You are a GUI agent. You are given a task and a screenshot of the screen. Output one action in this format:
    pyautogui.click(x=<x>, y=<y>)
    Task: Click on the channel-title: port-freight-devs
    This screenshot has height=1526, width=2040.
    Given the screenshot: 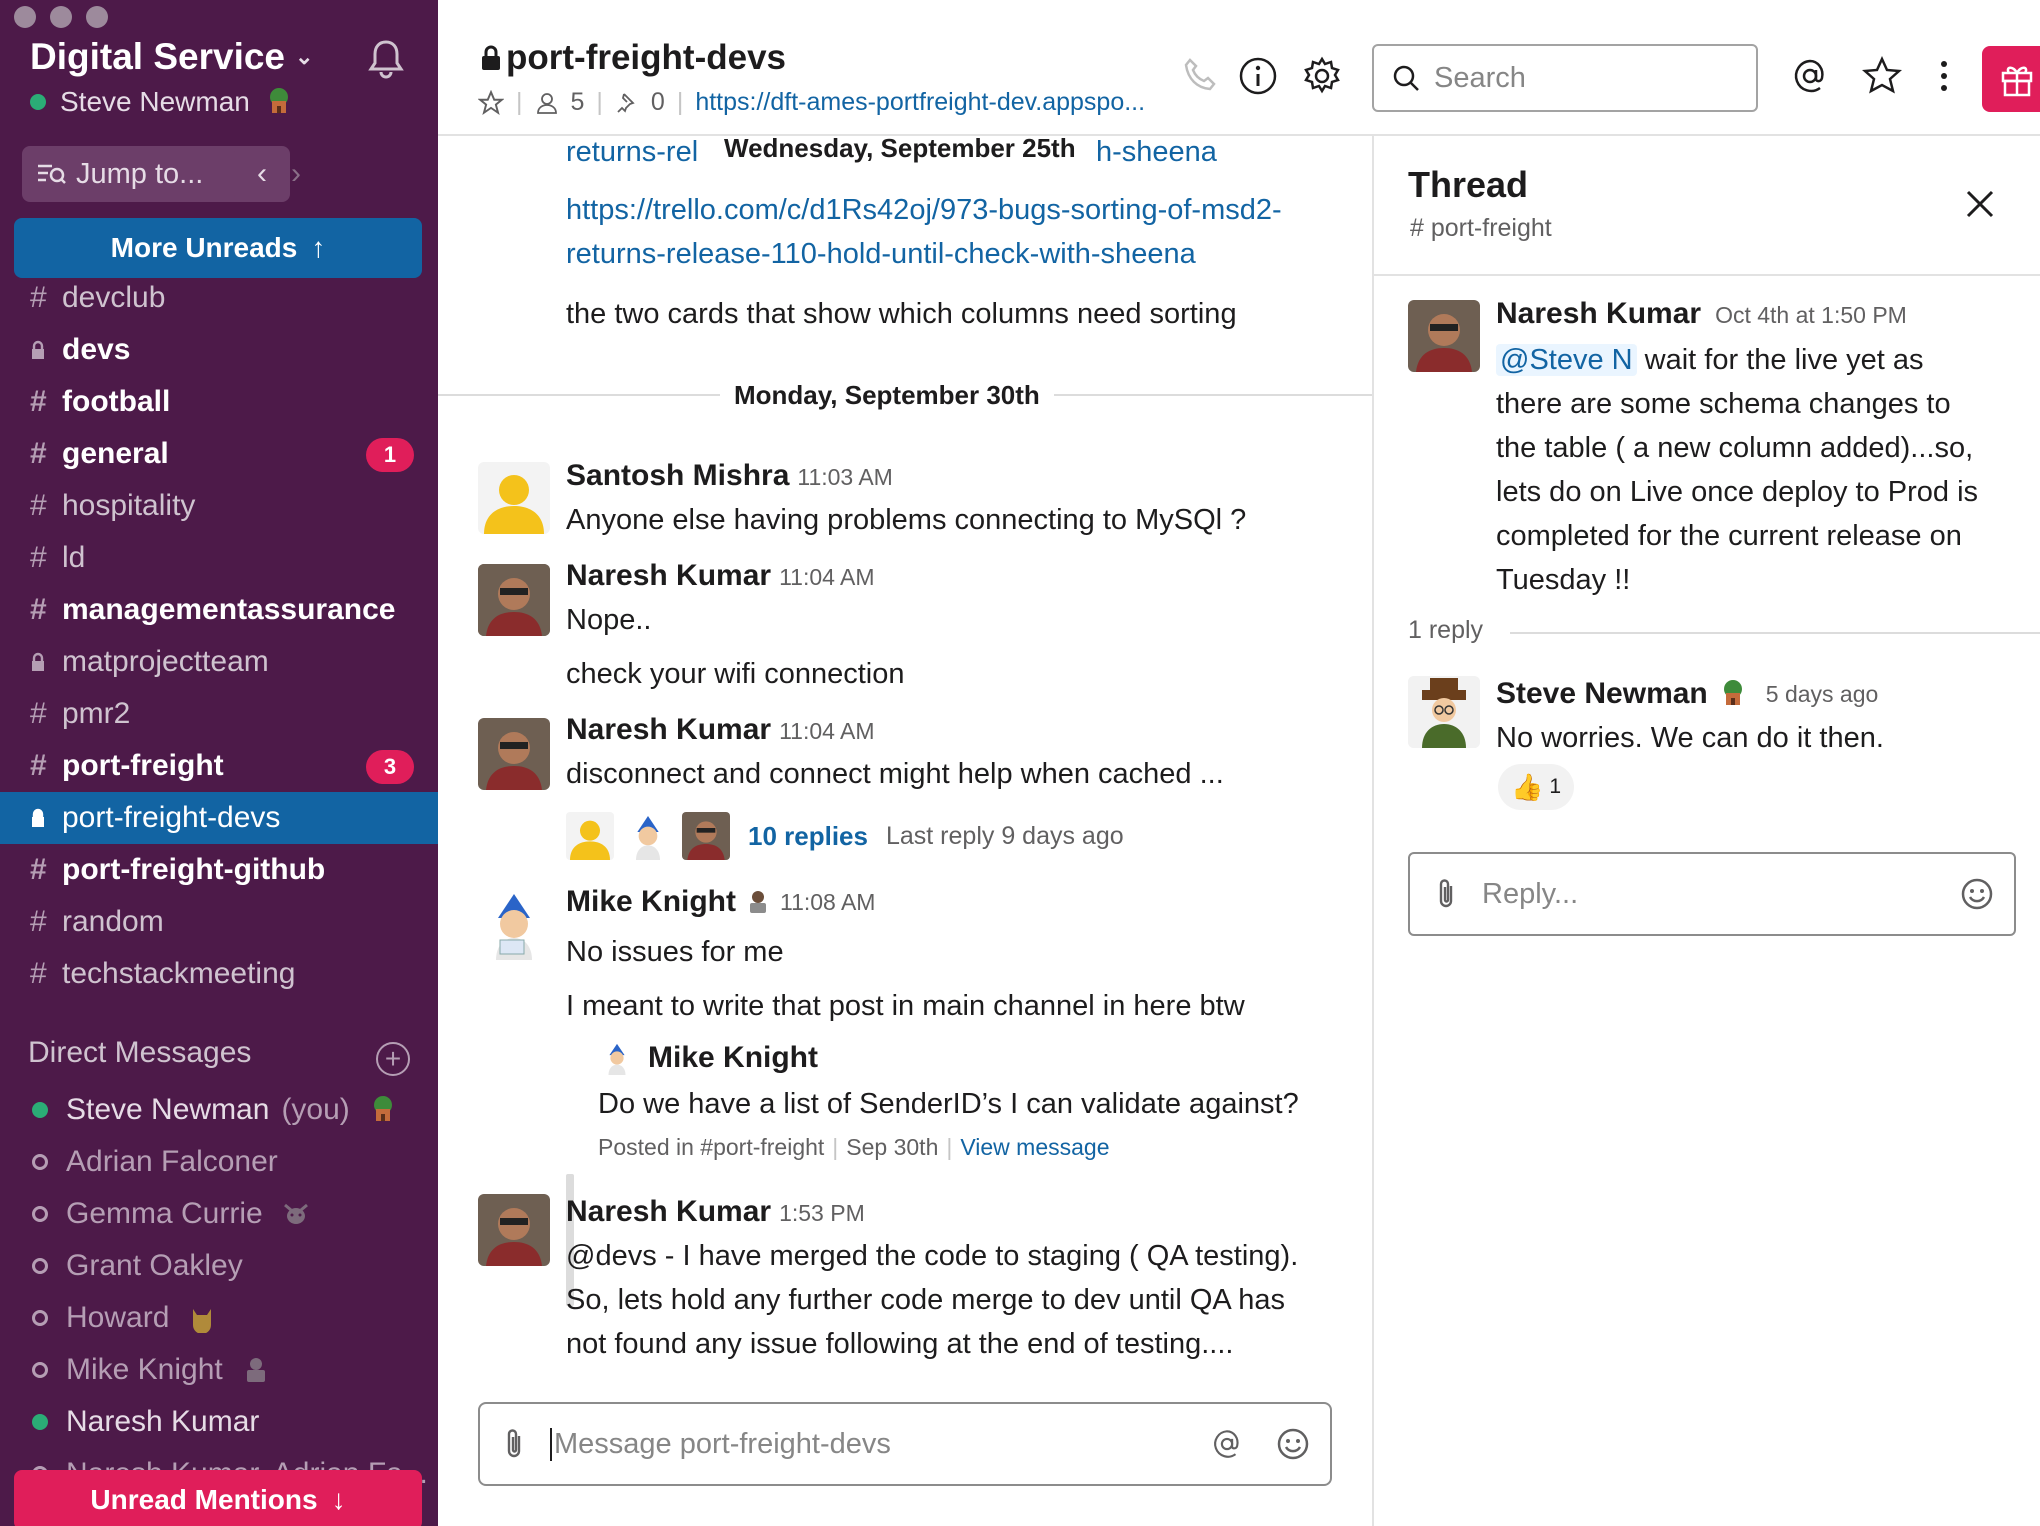 What is the action you would take?
    pyautogui.click(x=633, y=58)
    